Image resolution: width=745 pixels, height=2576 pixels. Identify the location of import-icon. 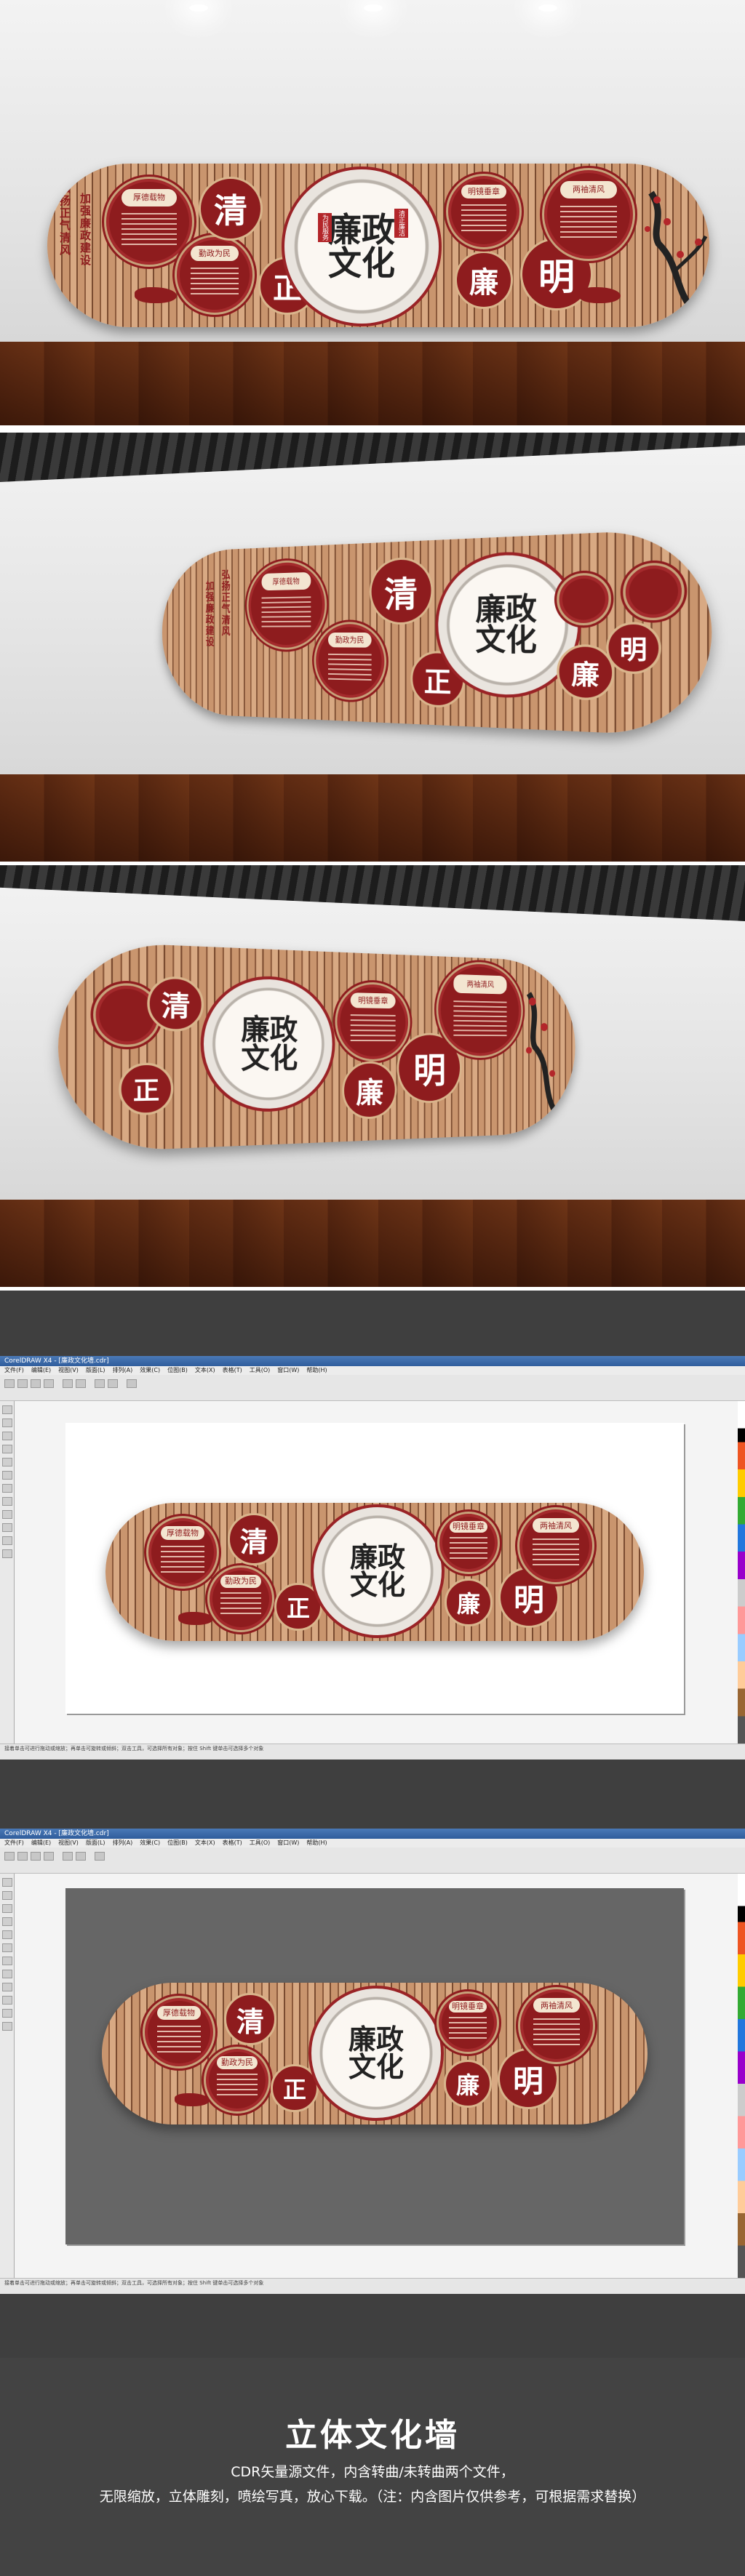
(100, 1384).